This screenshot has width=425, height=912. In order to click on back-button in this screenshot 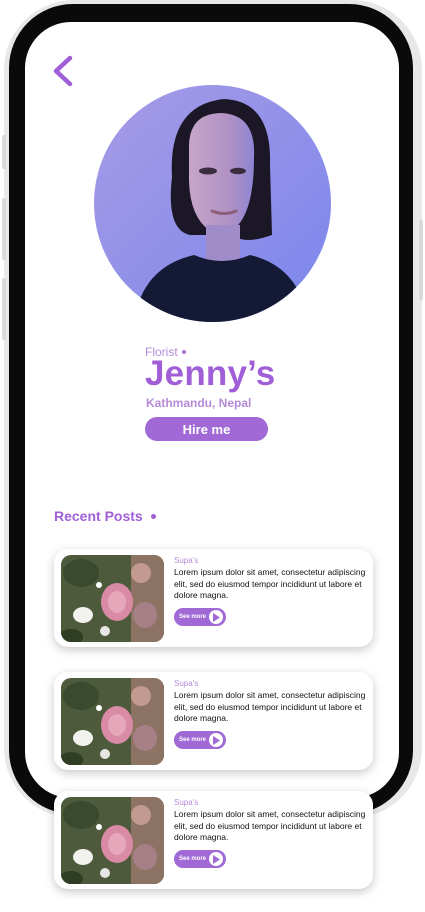, I will do `click(63, 71)`.